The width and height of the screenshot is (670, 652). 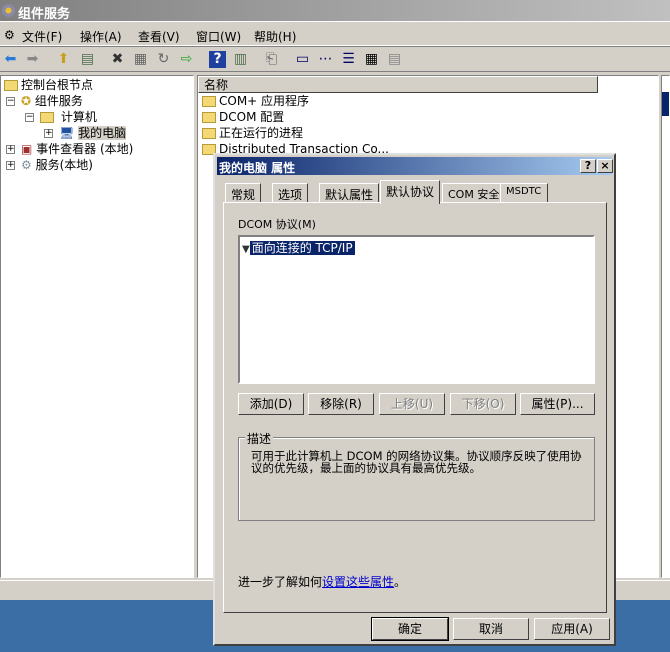 I want to click on description-label: 描述, so click(x=259, y=438).